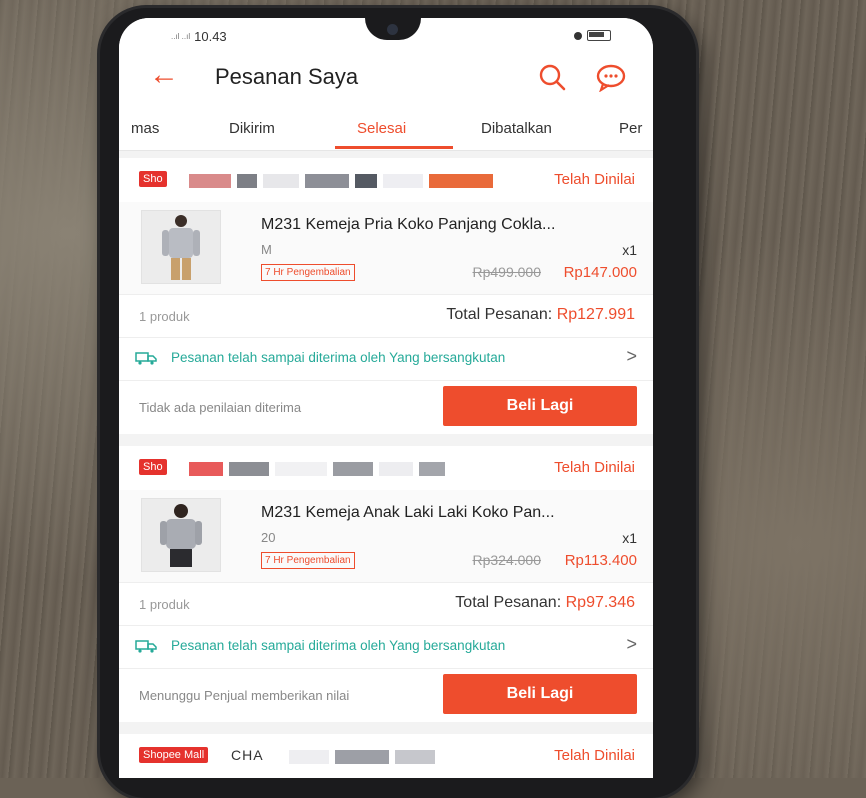 This screenshot has width=866, height=798. Describe the element at coordinates (386, 316) in the screenshot. I see `order-total-row: 1 produk Total Pesanan: Rp127.991` at that location.